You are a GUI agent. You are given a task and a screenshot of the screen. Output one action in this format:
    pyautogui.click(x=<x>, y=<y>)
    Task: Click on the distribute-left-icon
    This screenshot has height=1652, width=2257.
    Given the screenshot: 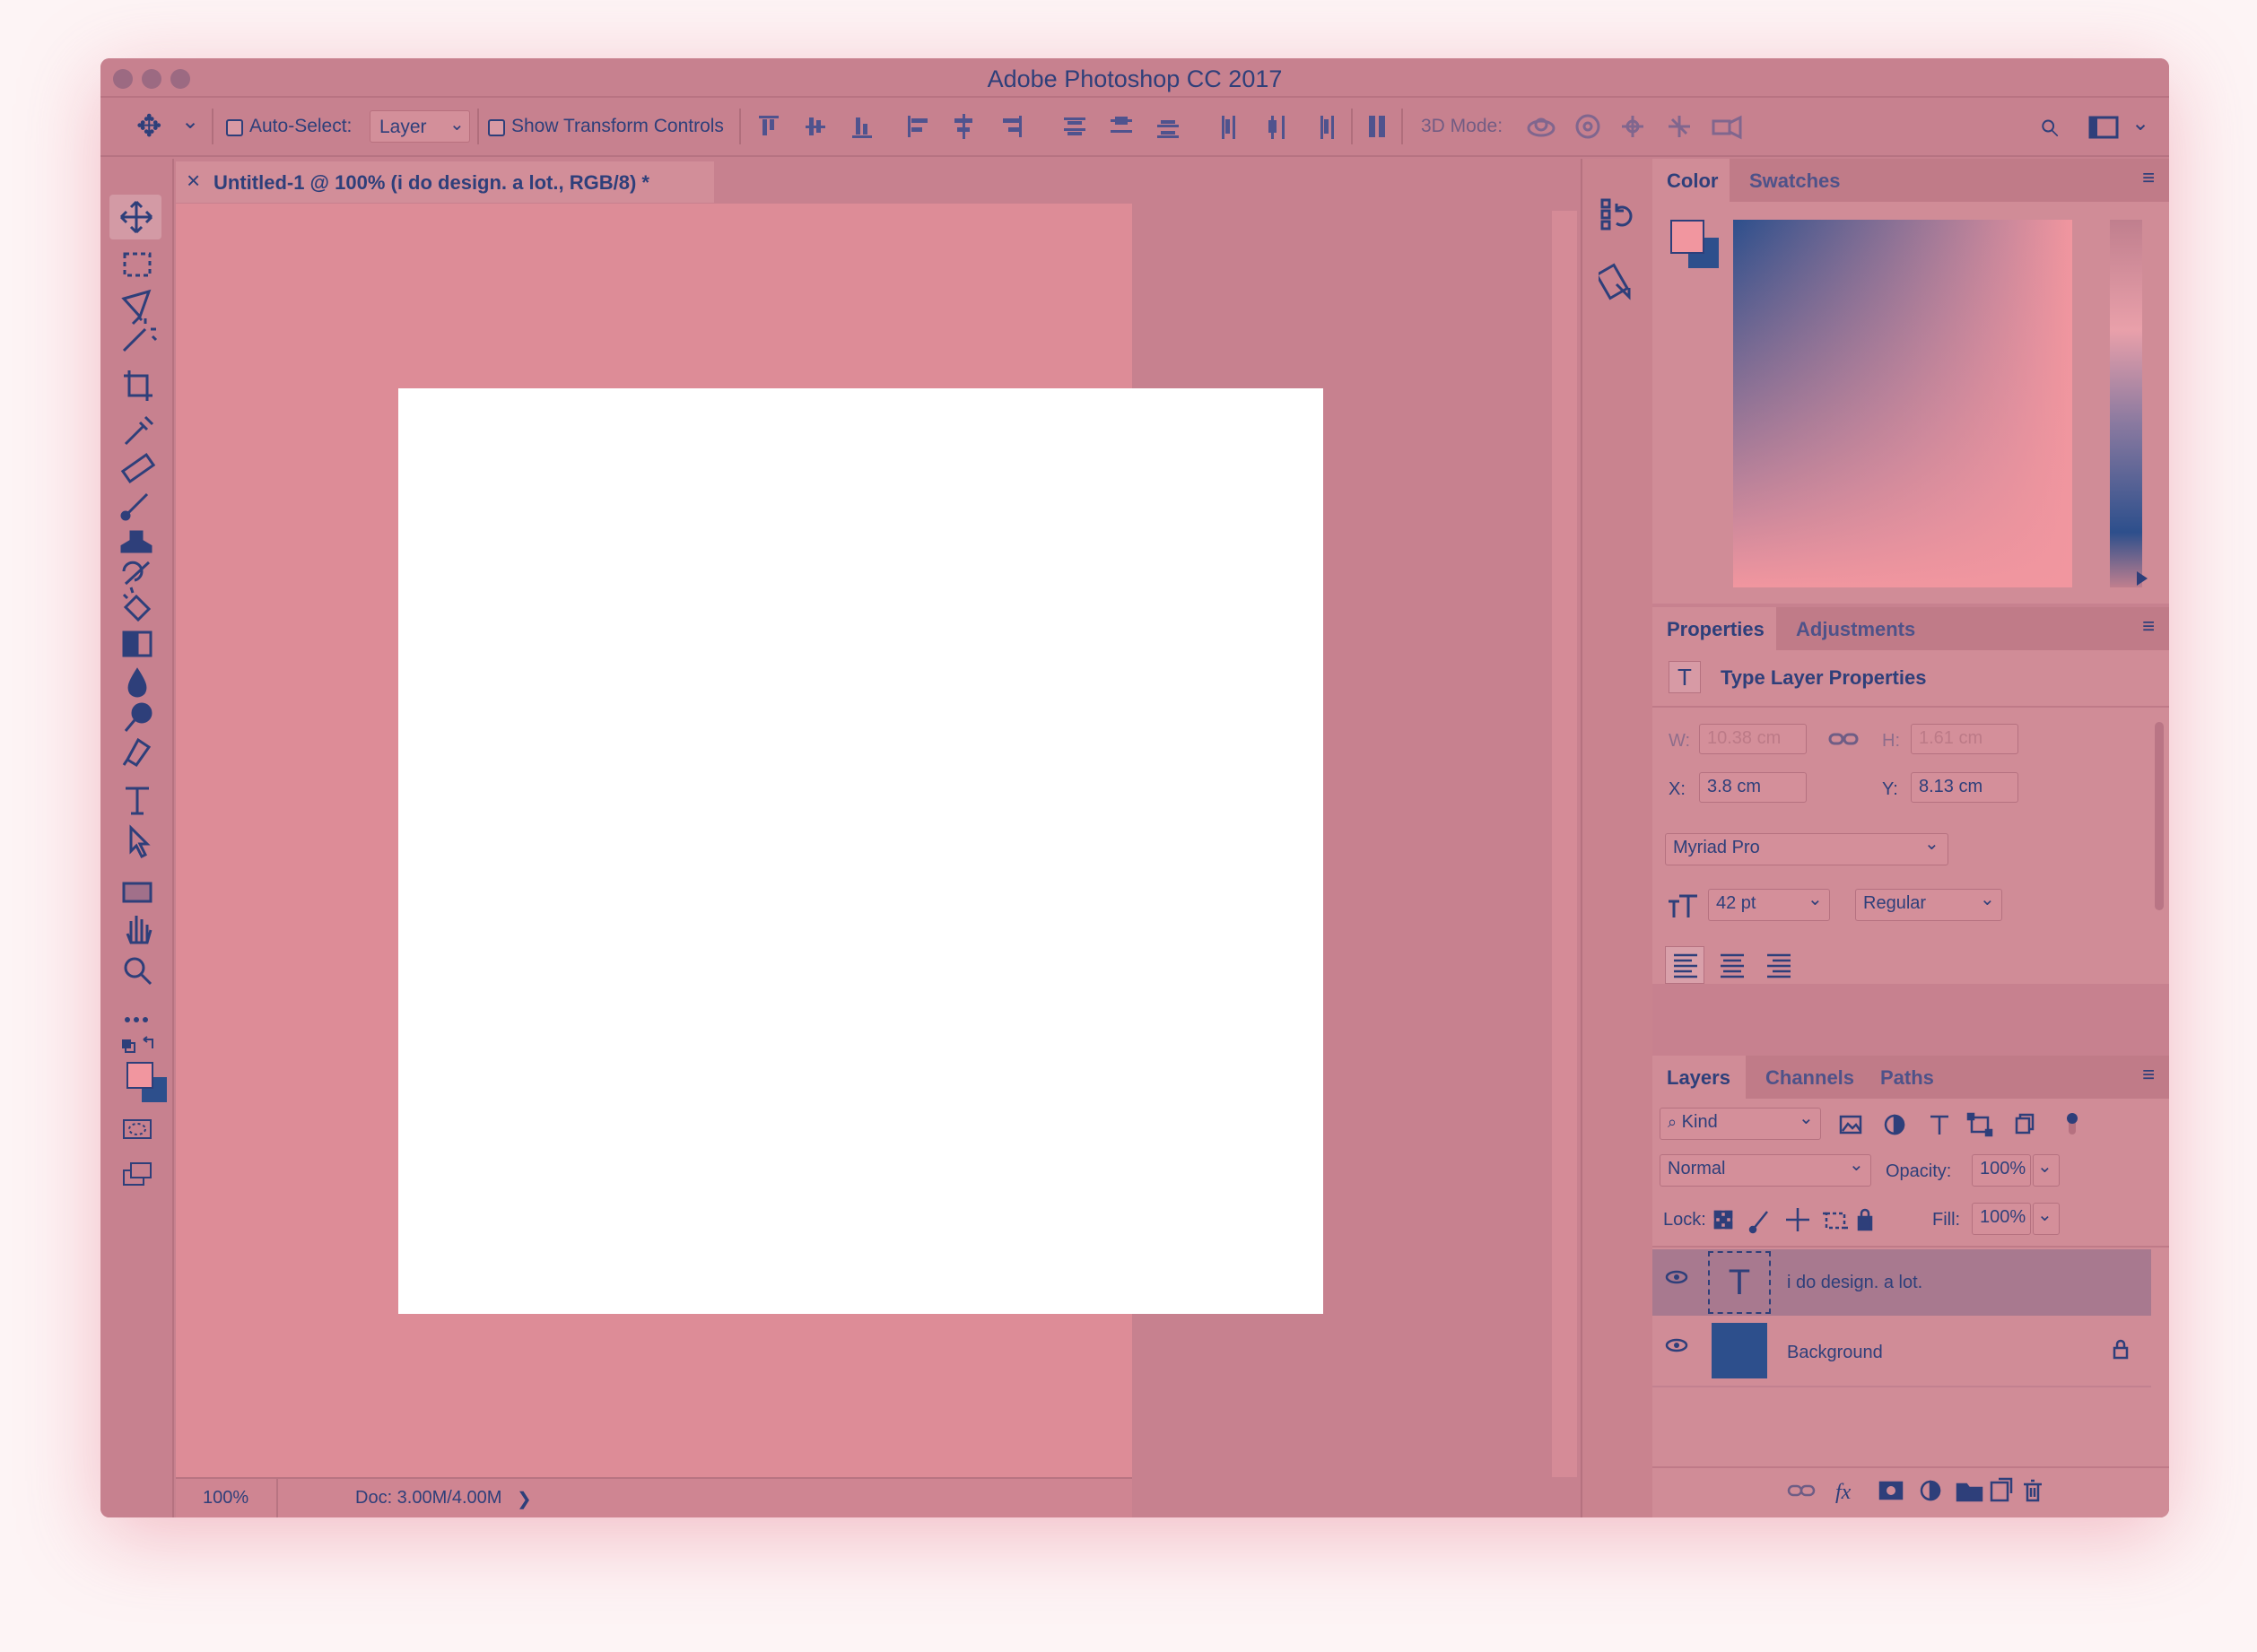 What is the action you would take?
    pyautogui.click(x=1228, y=127)
    